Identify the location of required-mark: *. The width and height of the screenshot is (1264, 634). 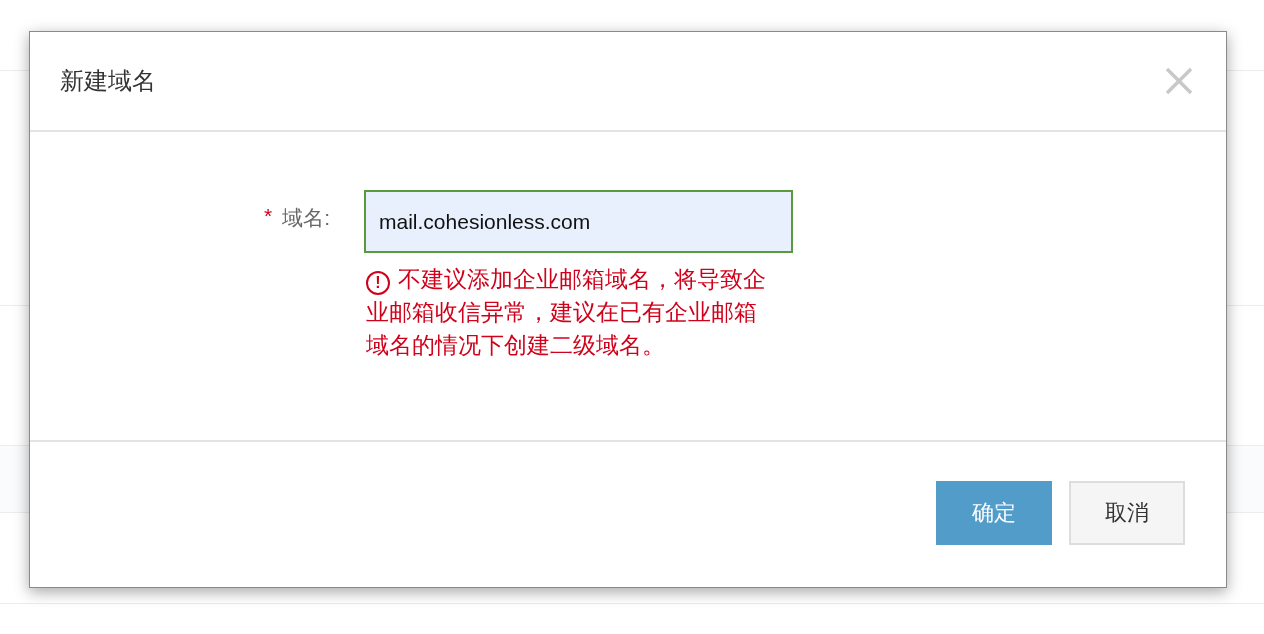
(268, 216).